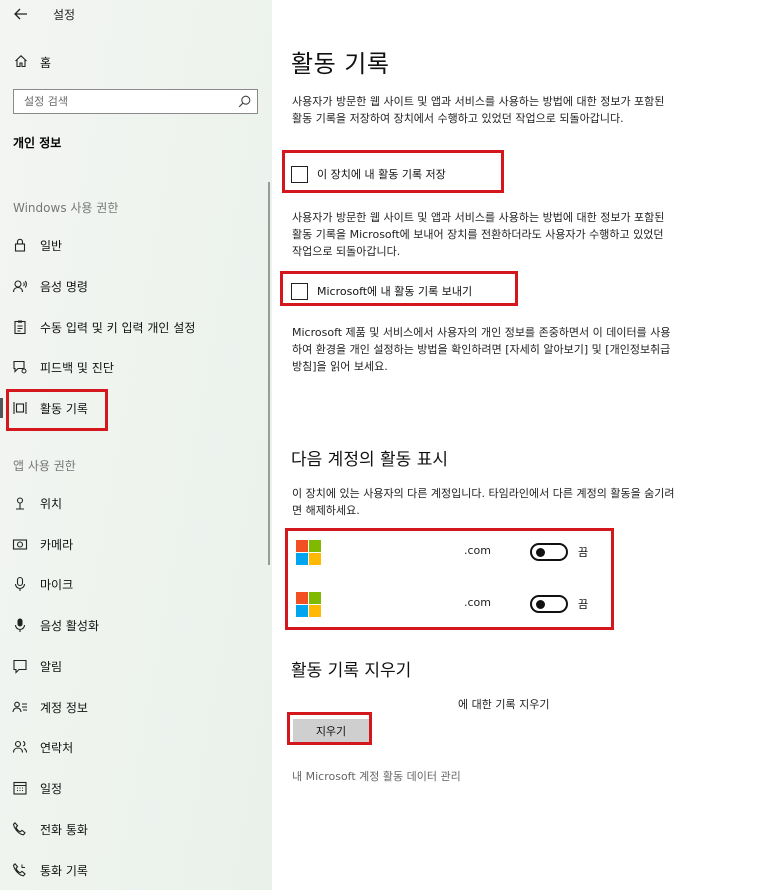 The width and height of the screenshot is (773, 890). Describe the element at coordinates (136, 503) in the screenshot. I see `sidebar-item-location: 위치` at that location.